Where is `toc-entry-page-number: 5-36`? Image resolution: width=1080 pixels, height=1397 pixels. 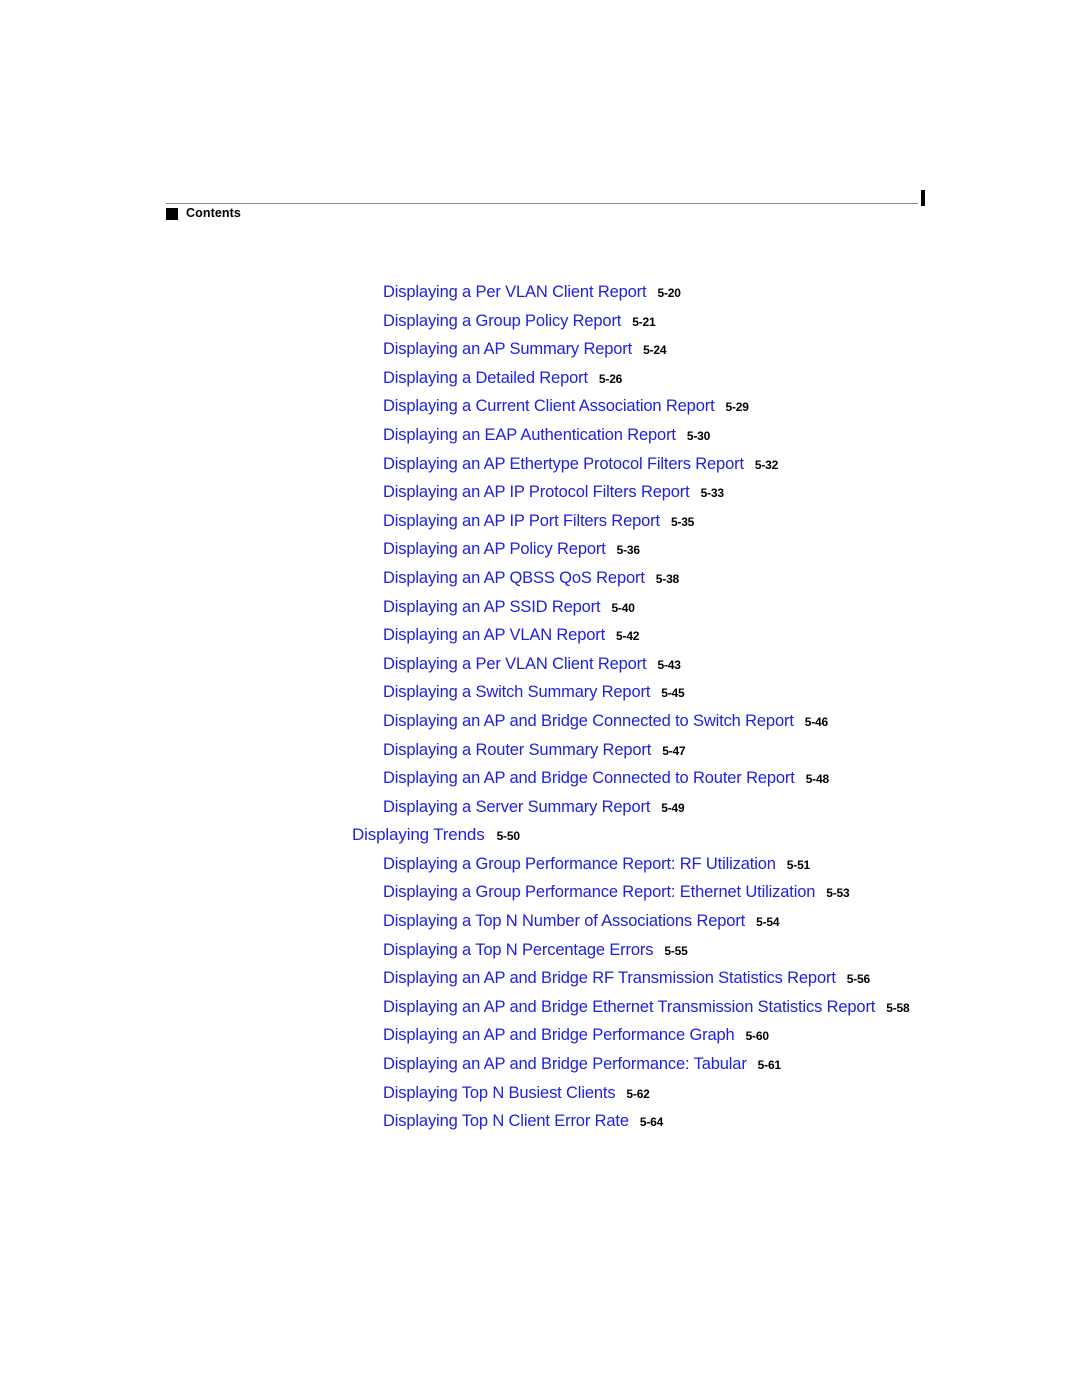 toc-entry-page-number: 5-36 is located at coordinates (628, 550).